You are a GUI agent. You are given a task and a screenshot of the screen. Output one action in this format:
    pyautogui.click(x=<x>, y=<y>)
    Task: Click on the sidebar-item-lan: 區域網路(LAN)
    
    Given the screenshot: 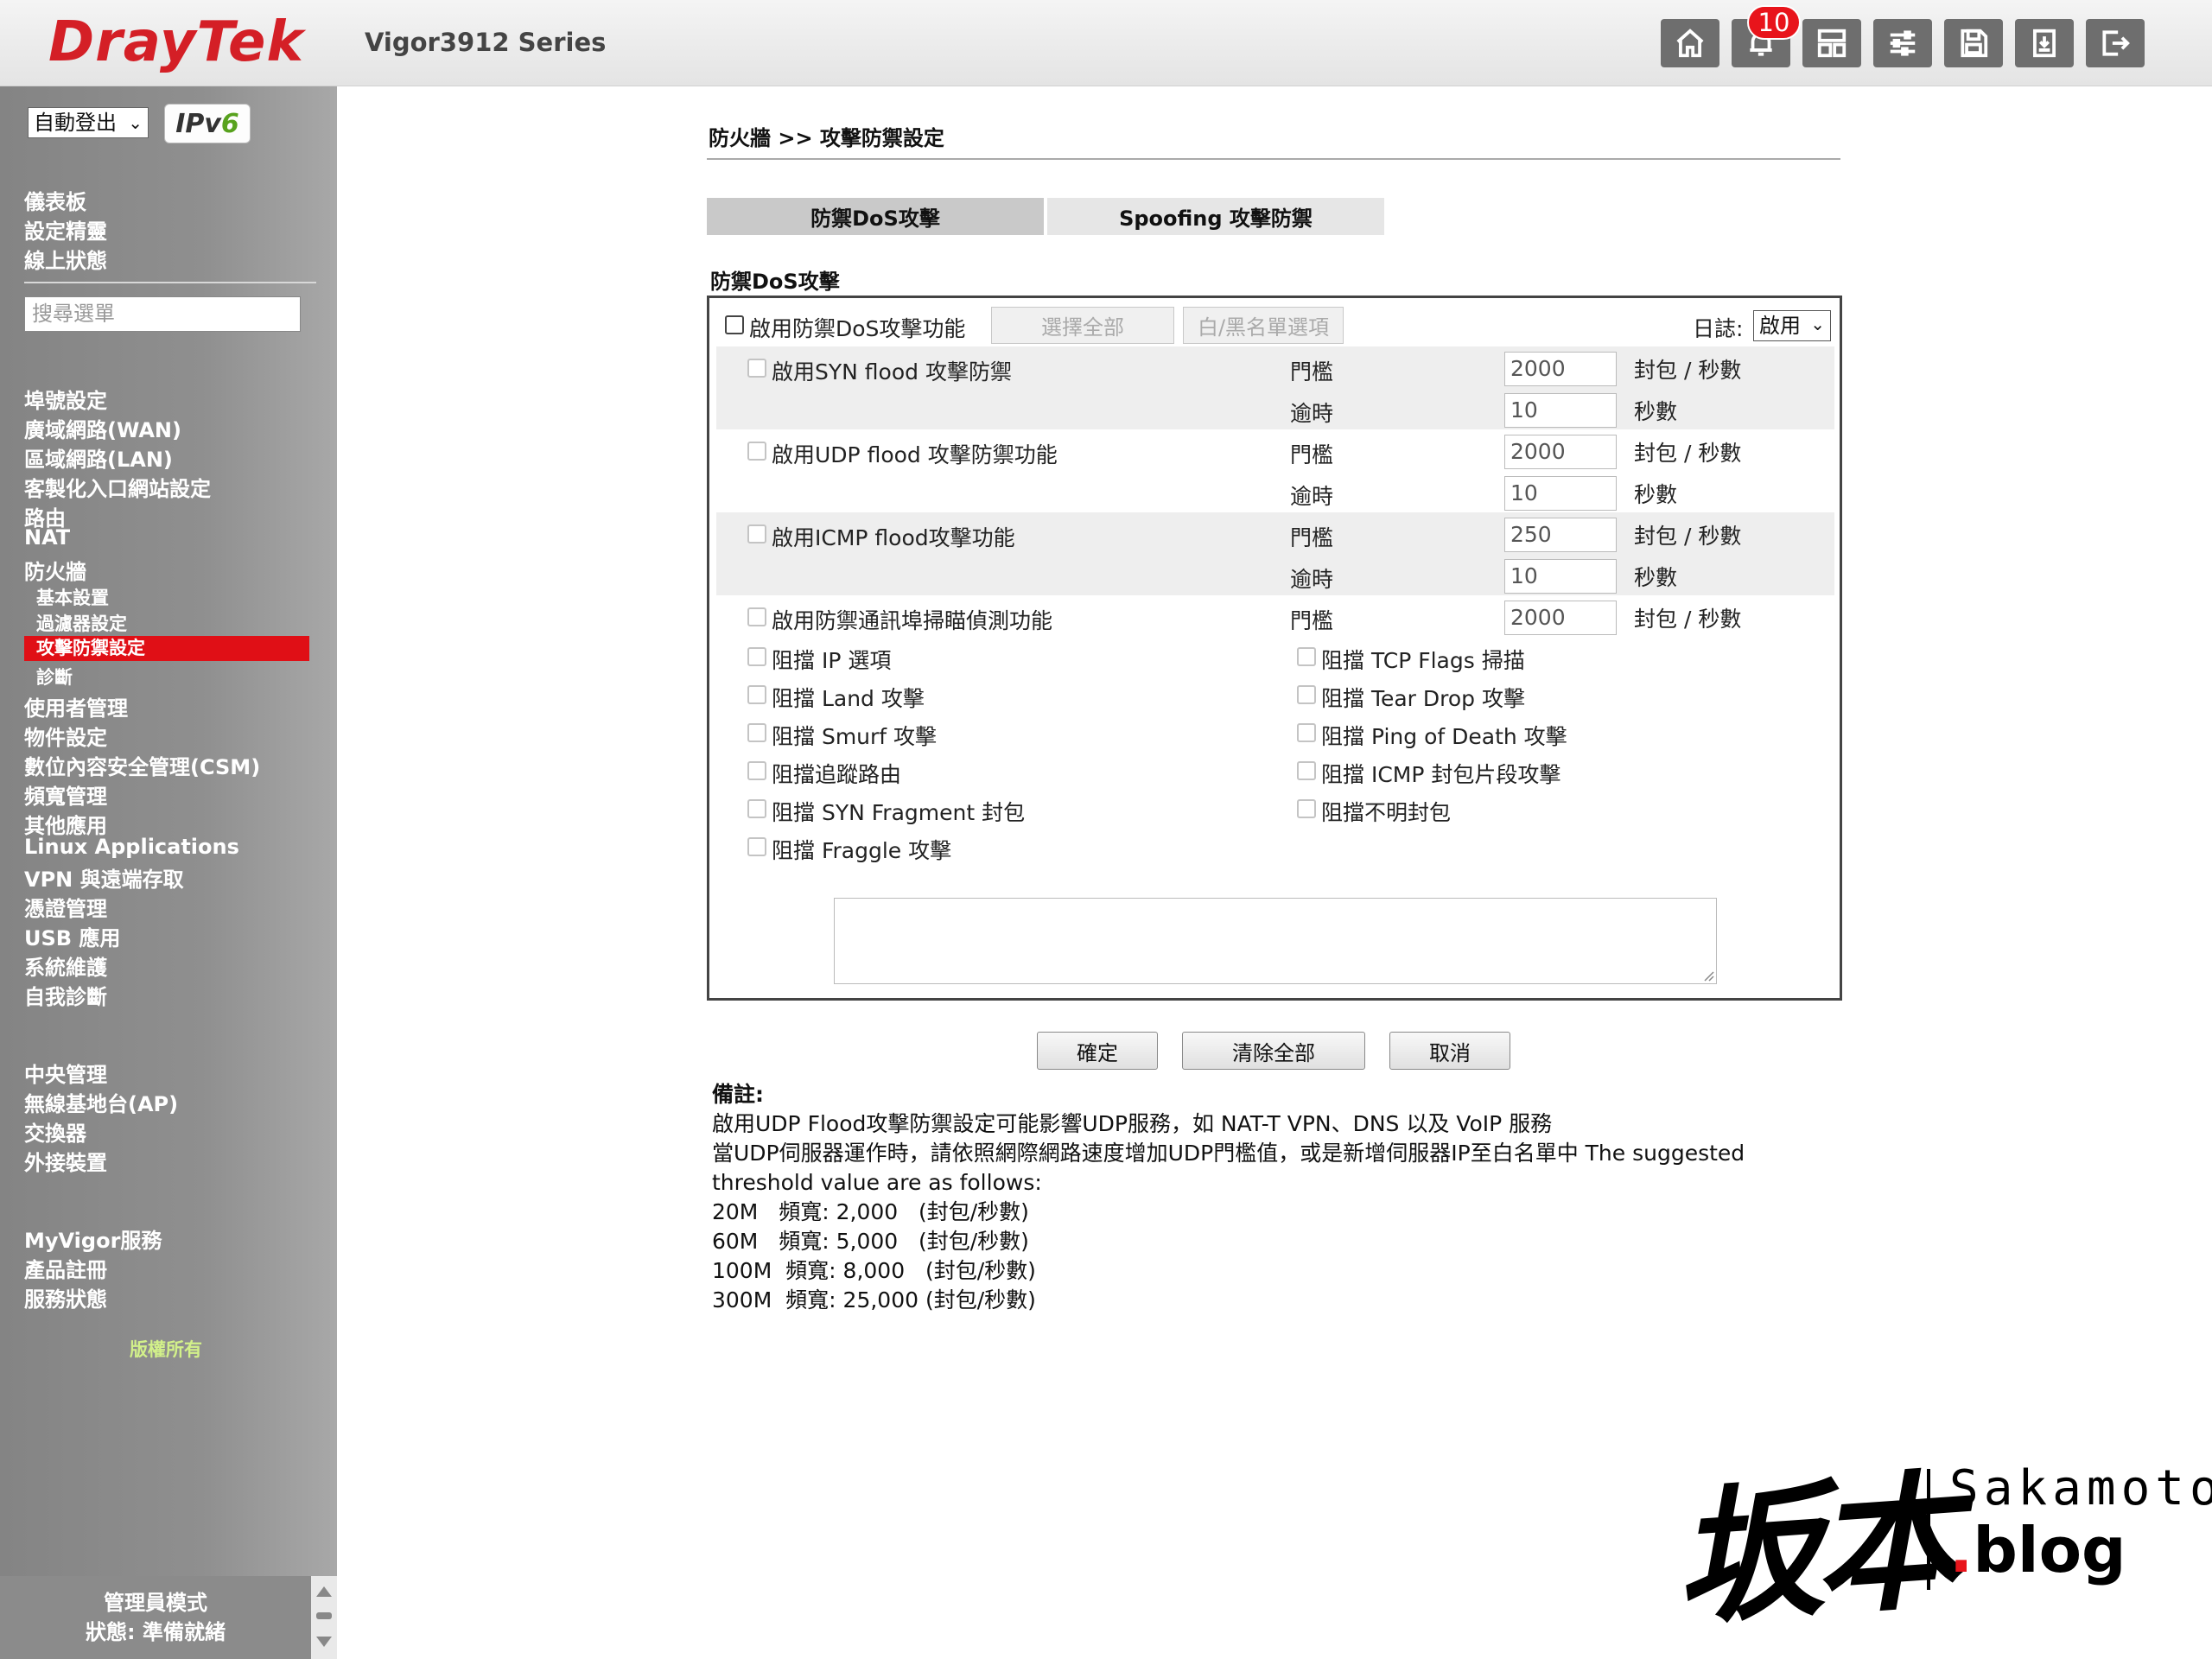 What is the action you would take?
    pyautogui.click(x=98, y=457)
    